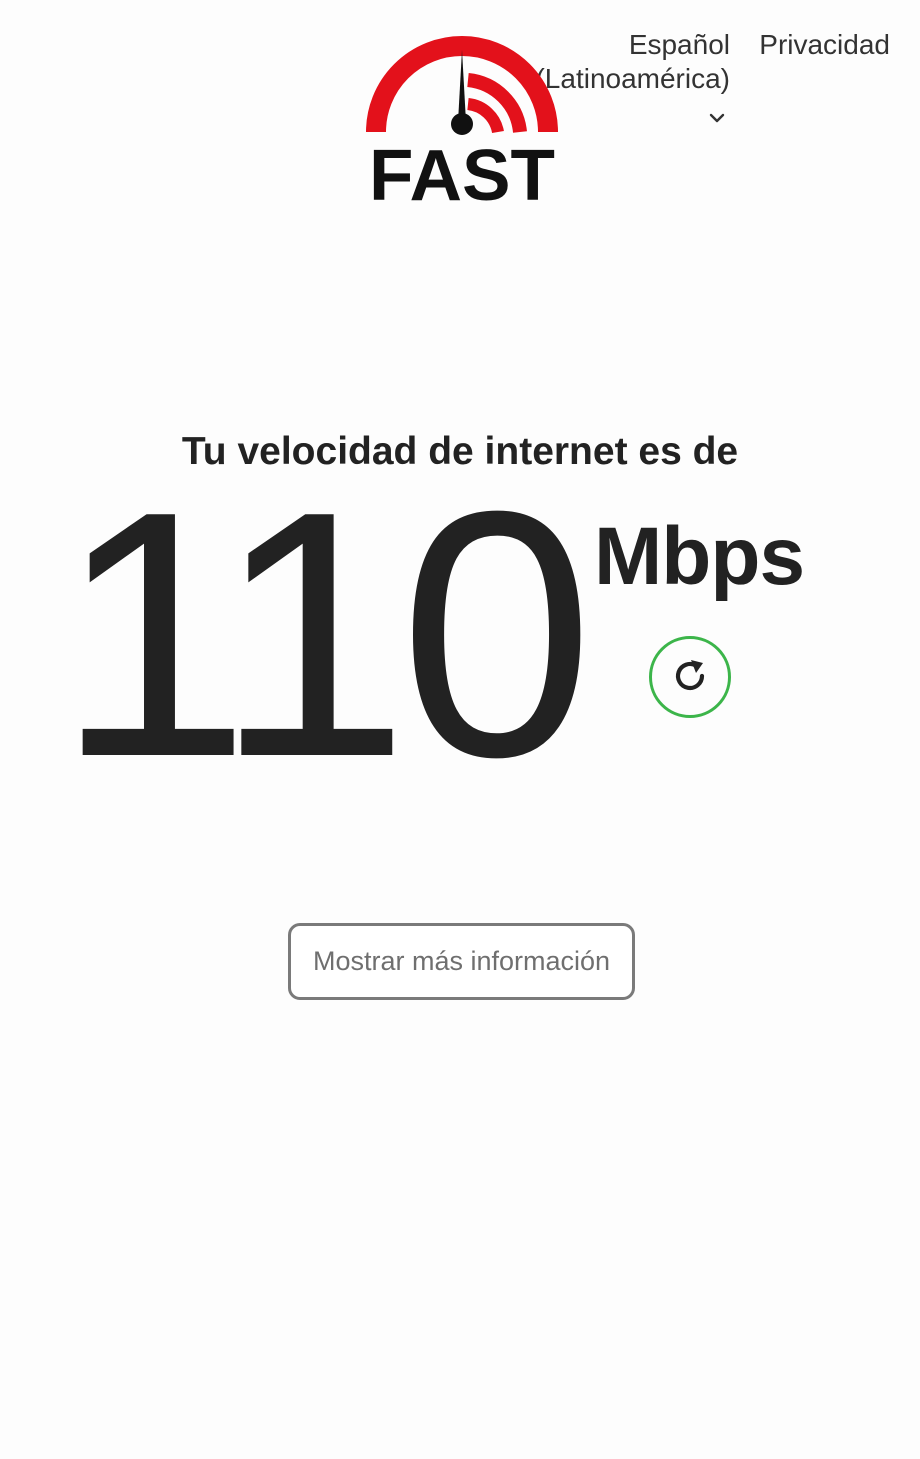 This screenshot has height=1459, width=920. What do you see at coordinates (461, 961) in the screenshot?
I see `show-more-info-button: Mostrar más información` at bounding box center [461, 961].